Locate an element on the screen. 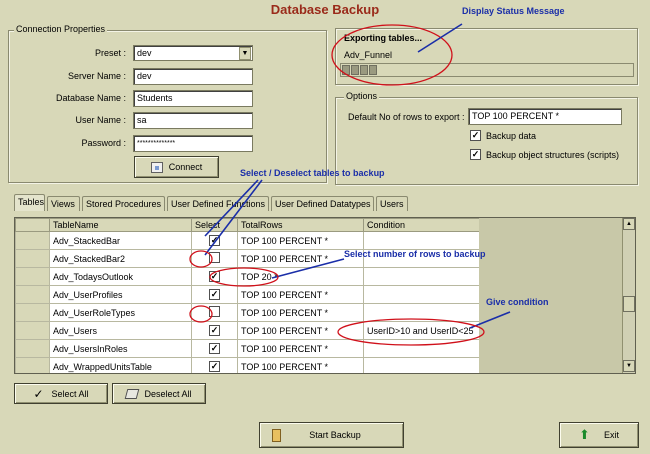 This screenshot has height=454, width=650. cell-table-name: Adv_StackedBar2 is located at coordinates (120, 258).